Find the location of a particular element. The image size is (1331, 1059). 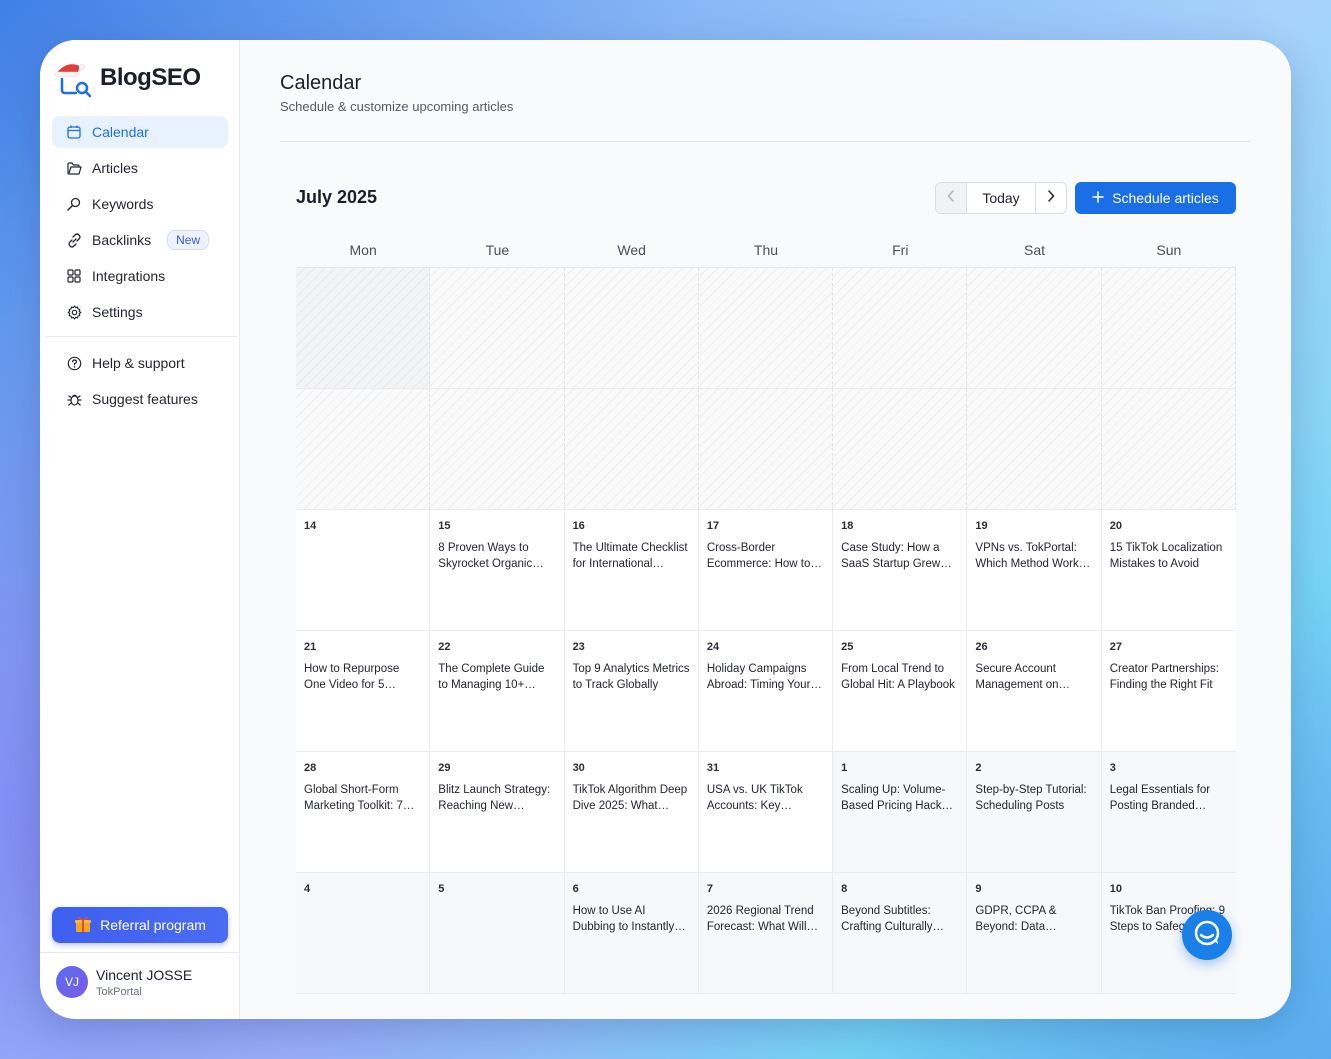

scheduled-article: Step-by-Step Tutorial: Scheduling Posts is located at coordinates (1033, 798).